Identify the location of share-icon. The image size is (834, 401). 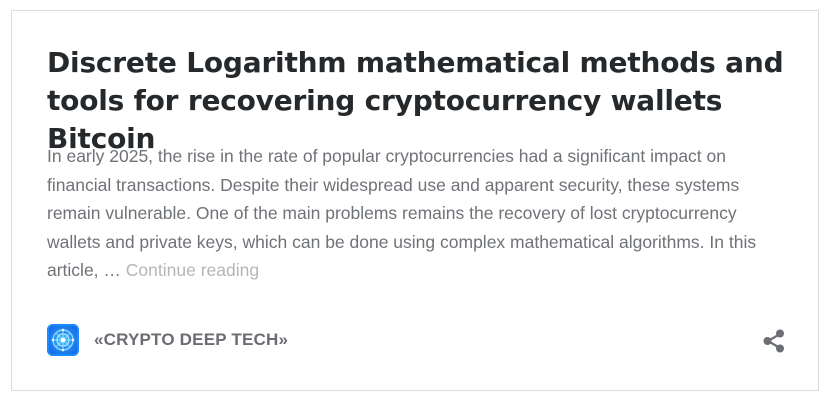
(773, 341).